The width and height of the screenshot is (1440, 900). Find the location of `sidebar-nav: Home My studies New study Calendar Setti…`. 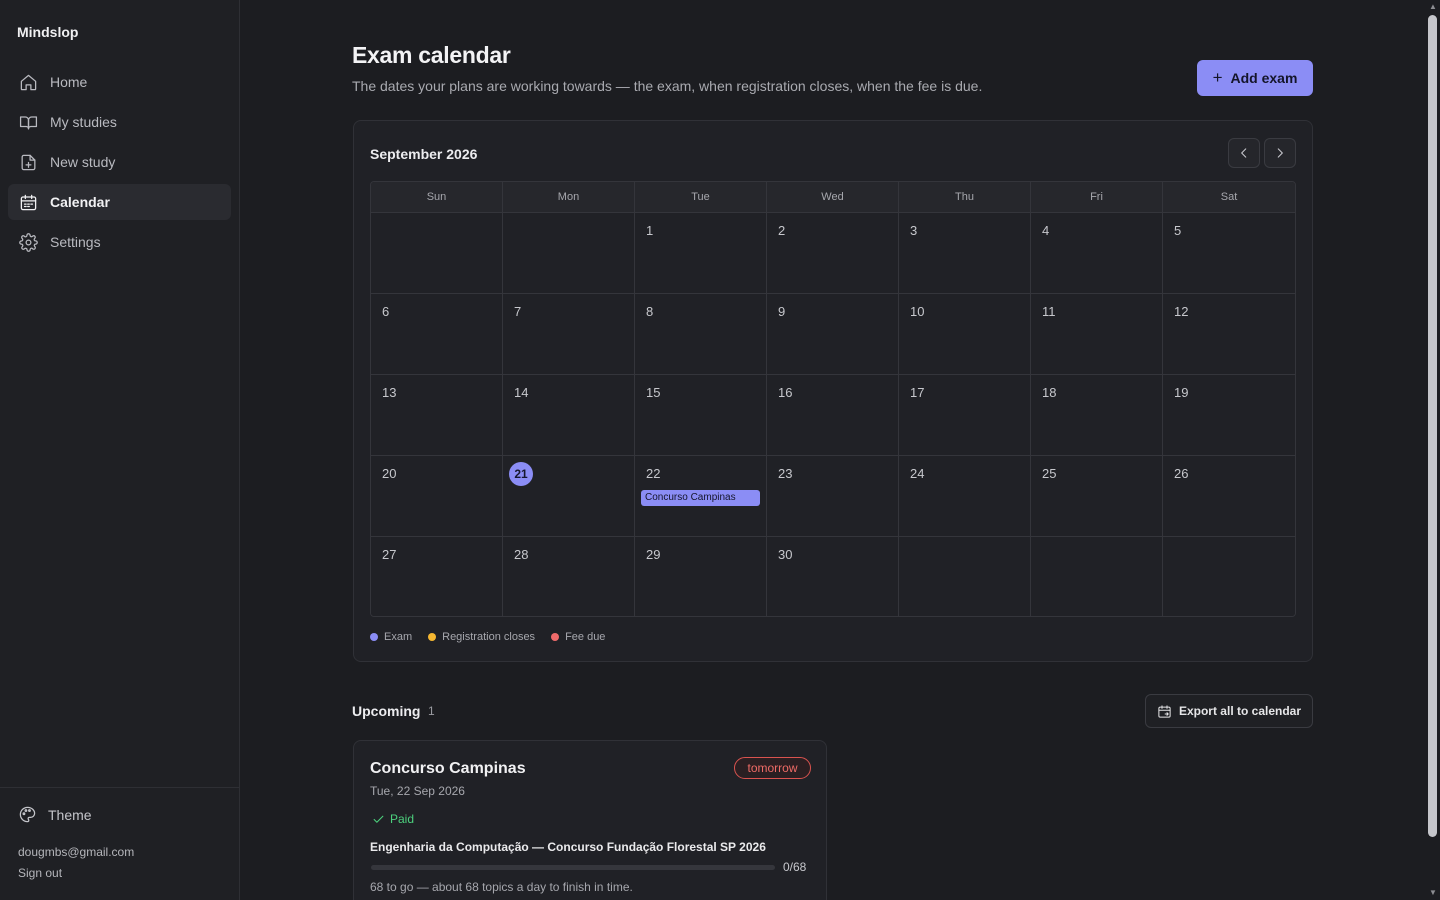

sidebar-nav: Home My studies New study Calendar Setti… is located at coordinates (119, 164).